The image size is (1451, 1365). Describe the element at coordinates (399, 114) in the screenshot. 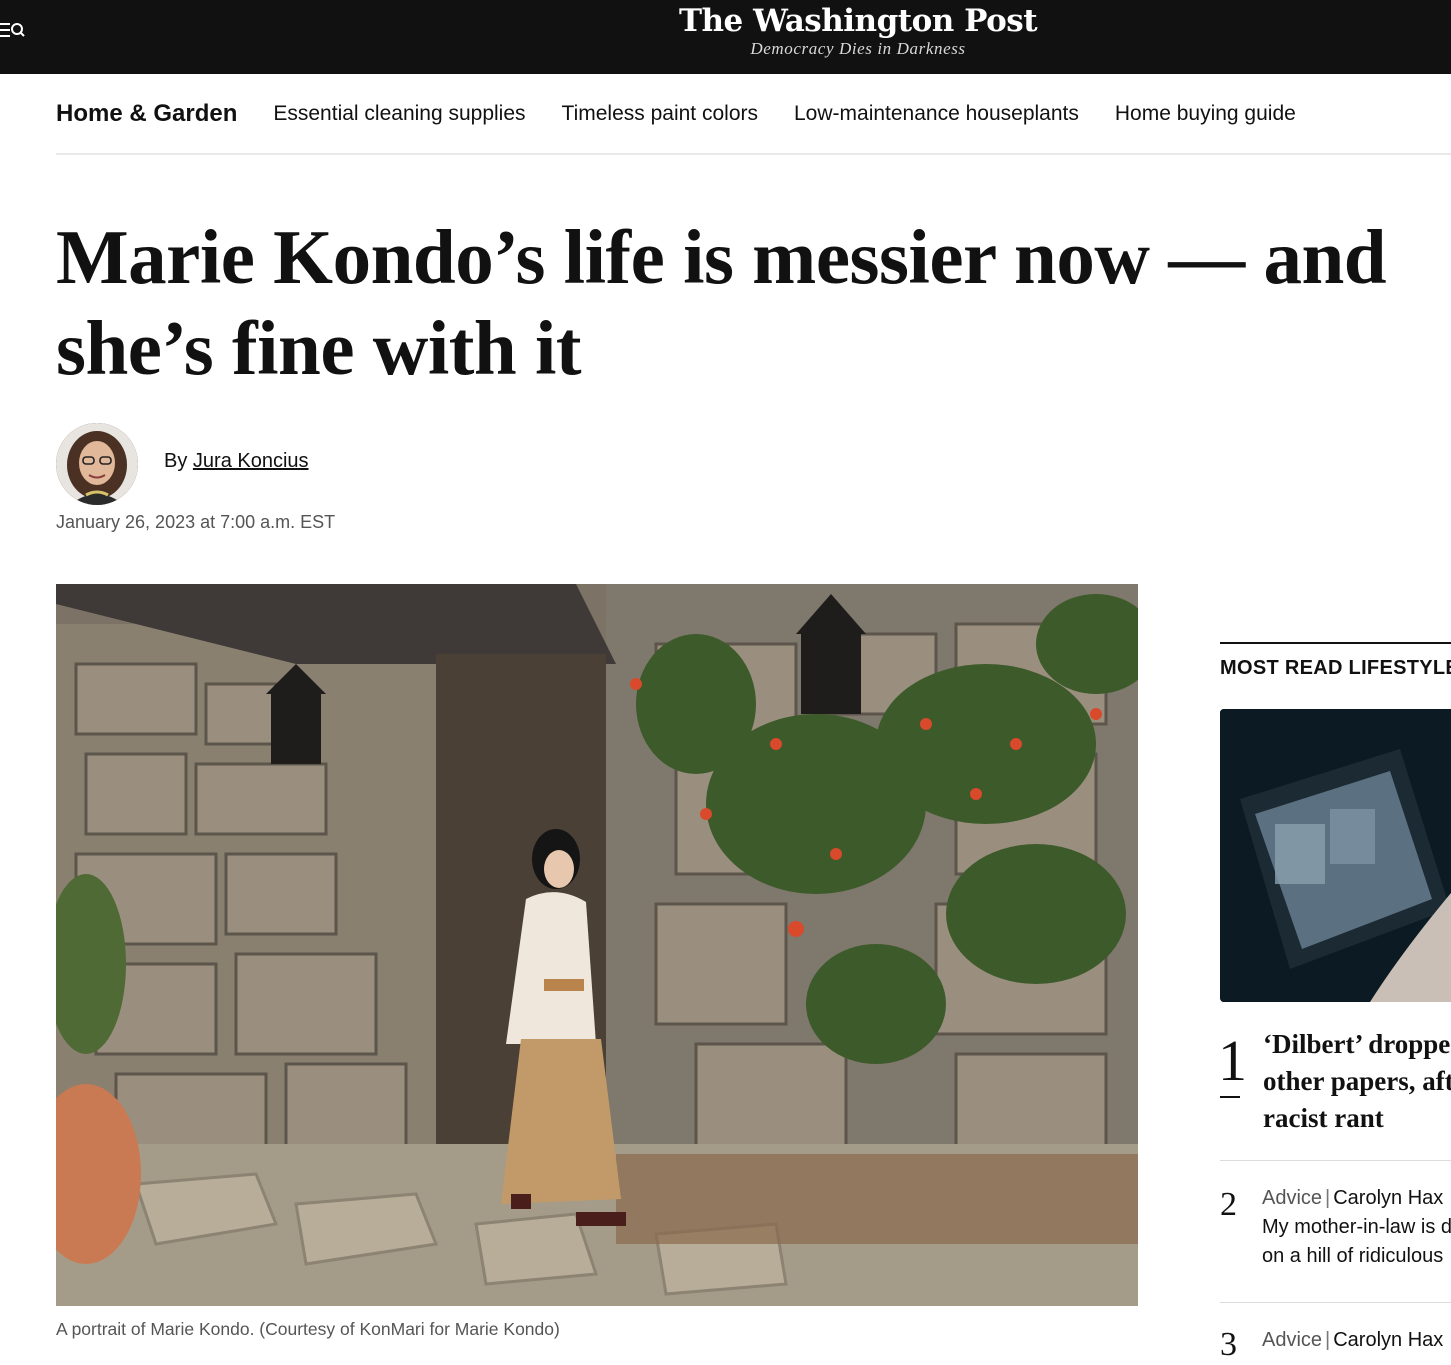

I see `nav-link-cleaning-supplies: Essential cleaning supplies` at that location.